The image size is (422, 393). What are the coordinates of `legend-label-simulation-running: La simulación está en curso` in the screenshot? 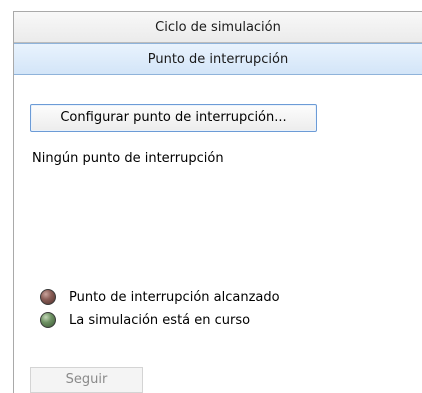 It's located at (160, 320).